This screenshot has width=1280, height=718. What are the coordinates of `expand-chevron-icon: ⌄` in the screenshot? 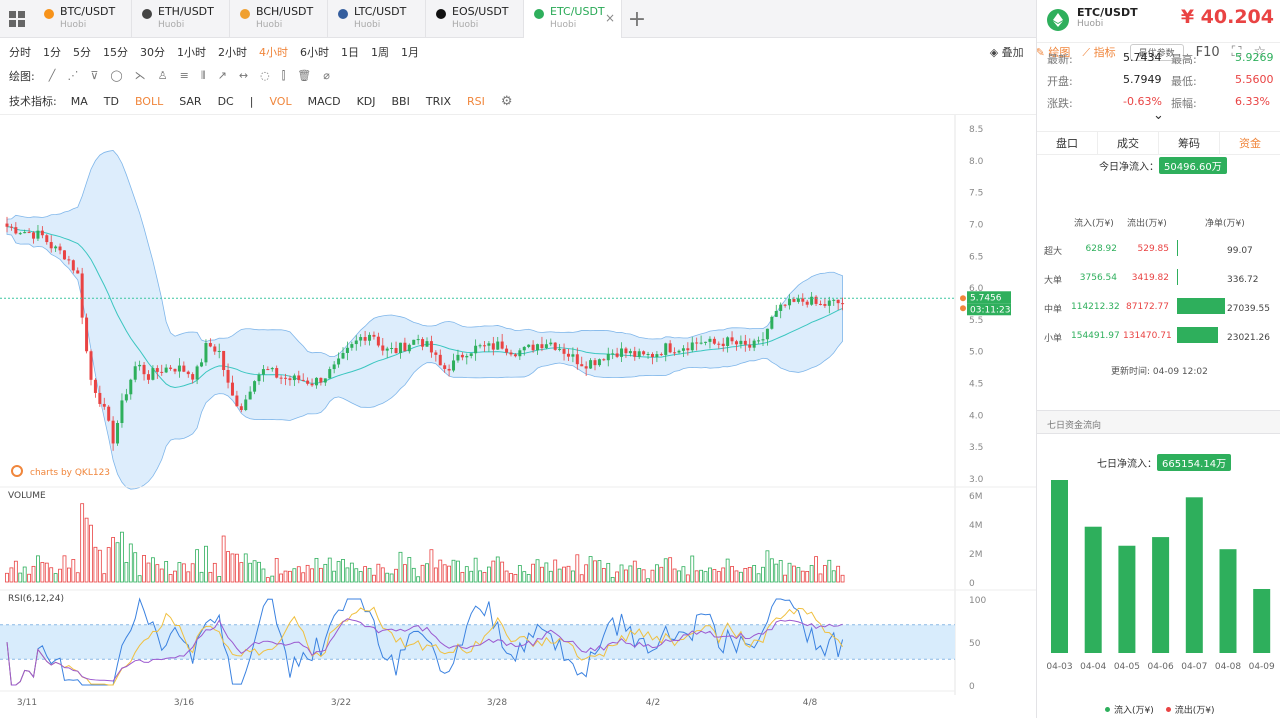 It's located at (1158, 115).